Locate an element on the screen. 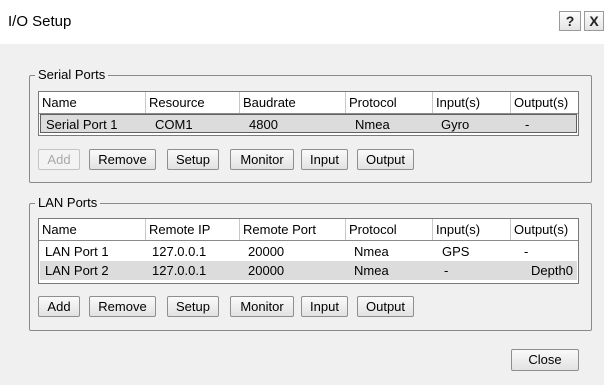  window-close-button: X is located at coordinates (594, 21).